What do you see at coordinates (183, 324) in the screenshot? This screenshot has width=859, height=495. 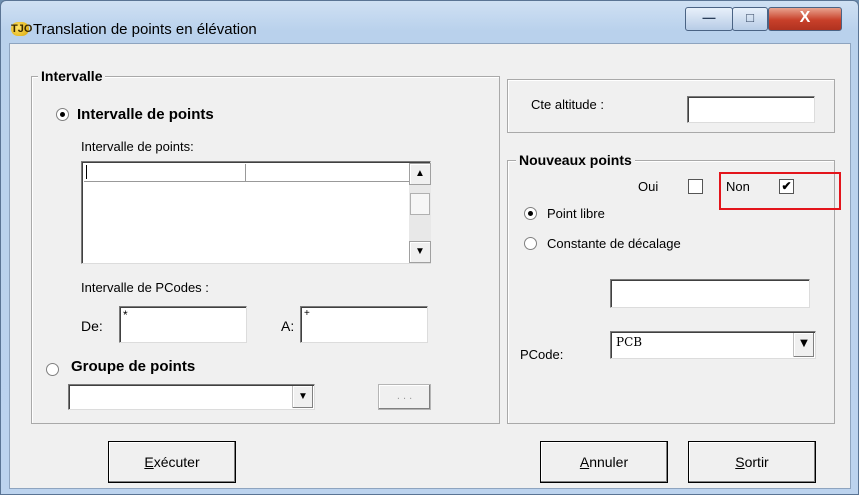 I see `de-input: *` at bounding box center [183, 324].